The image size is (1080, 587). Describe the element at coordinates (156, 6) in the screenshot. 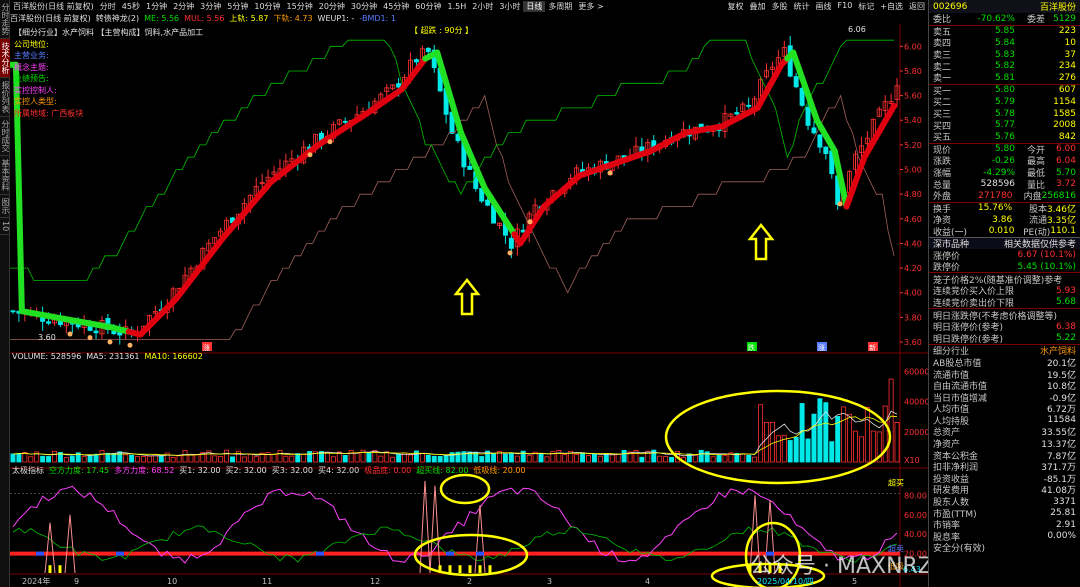

I see `period-button-3: 1分钟` at that location.